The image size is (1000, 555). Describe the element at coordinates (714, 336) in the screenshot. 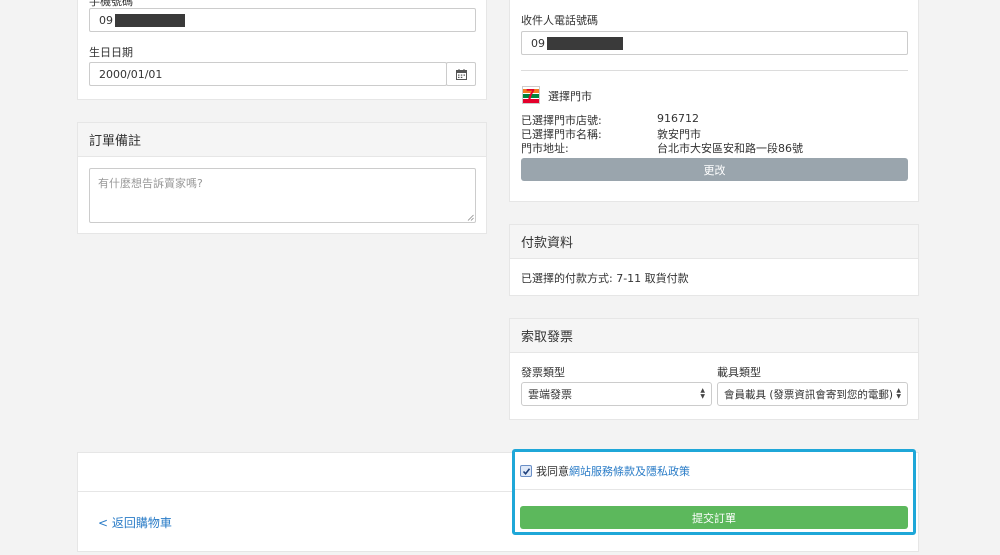

I see `invoice-title: 索取發票` at that location.